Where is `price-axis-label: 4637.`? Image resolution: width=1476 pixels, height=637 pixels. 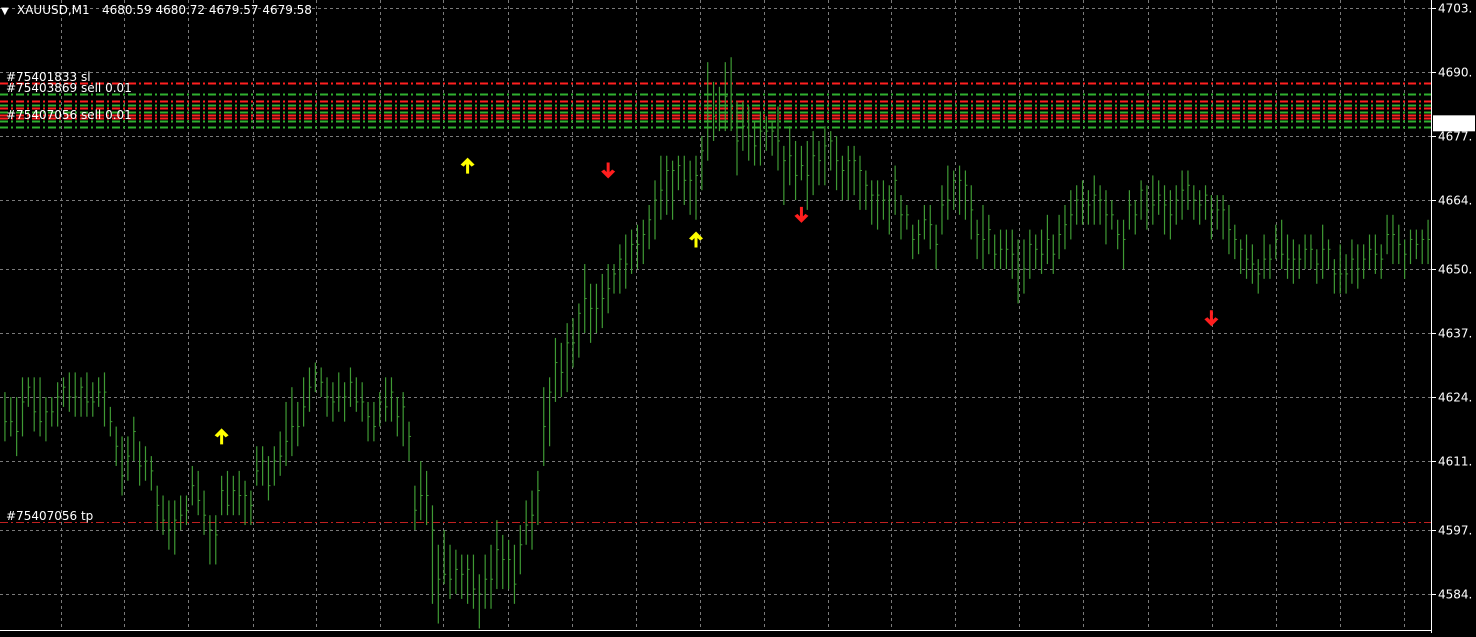 price-axis-label: 4637. is located at coordinates (1455, 334).